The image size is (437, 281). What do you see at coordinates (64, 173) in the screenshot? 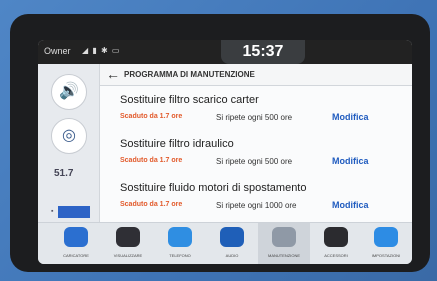
I see `odometer: 51.7` at bounding box center [64, 173].